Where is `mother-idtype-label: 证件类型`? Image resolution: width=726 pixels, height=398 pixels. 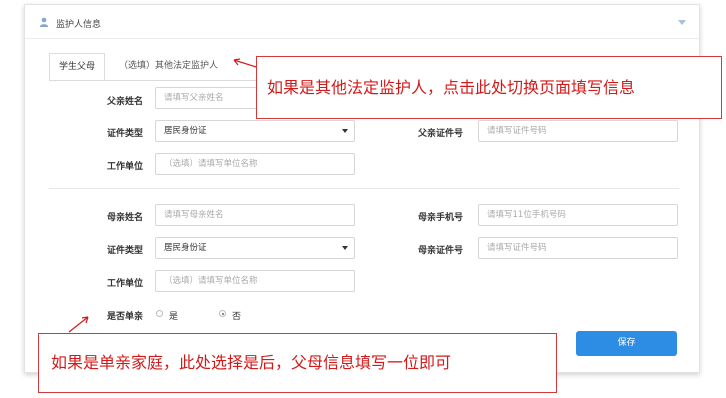
mother-idtype-label: 证件类型 is located at coordinates (124, 251).